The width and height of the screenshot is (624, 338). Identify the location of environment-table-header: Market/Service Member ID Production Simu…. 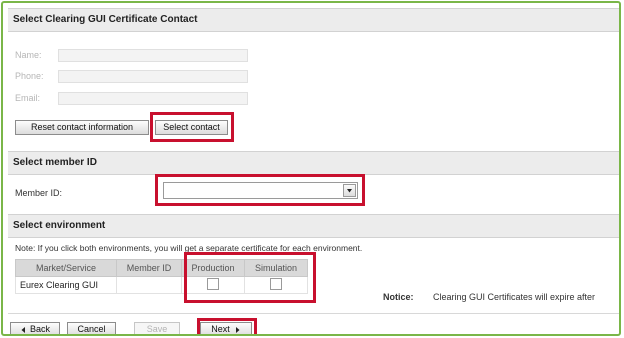
(161, 268).